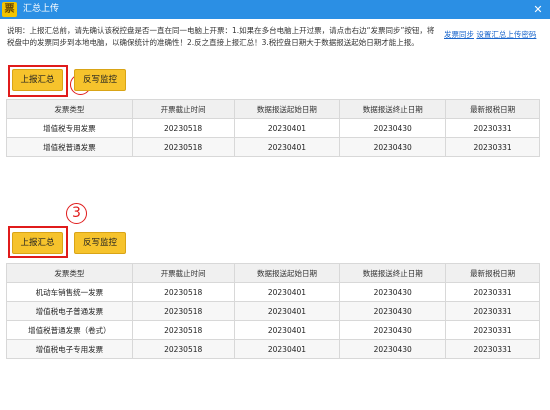 The height and width of the screenshot is (410, 550). Describe the element at coordinates (69, 147) in the screenshot. I see `cell-invoice-type: 增值税普通发票` at that location.